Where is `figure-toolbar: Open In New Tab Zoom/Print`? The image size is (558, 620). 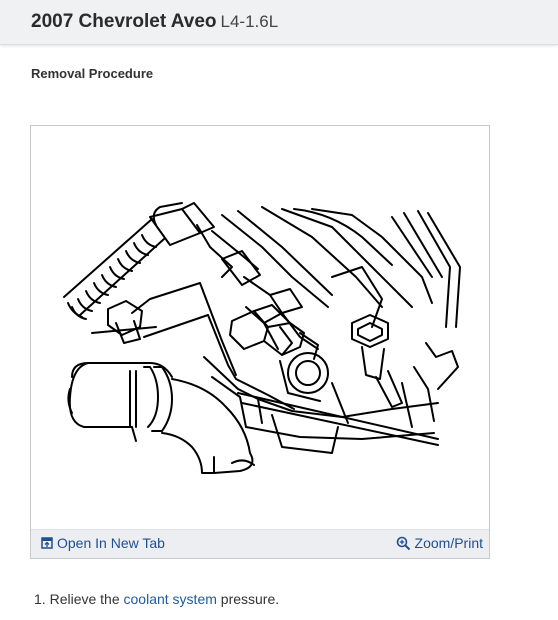
figure-toolbar: Open In New Tab Zoom/Print is located at coordinates (260, 543).